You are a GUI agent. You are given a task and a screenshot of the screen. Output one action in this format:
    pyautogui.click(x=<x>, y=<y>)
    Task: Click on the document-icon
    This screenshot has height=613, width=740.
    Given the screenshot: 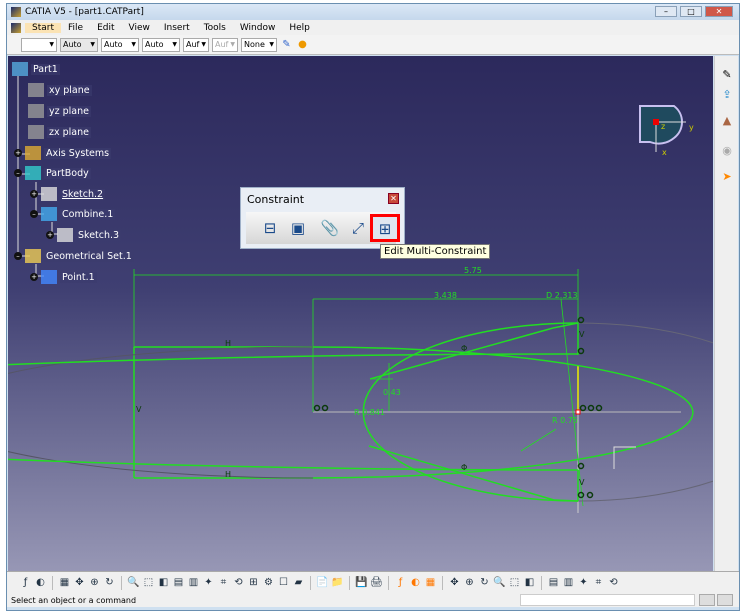 What is the action you would take?
    pyautogui.click(x=16, y=27)
    